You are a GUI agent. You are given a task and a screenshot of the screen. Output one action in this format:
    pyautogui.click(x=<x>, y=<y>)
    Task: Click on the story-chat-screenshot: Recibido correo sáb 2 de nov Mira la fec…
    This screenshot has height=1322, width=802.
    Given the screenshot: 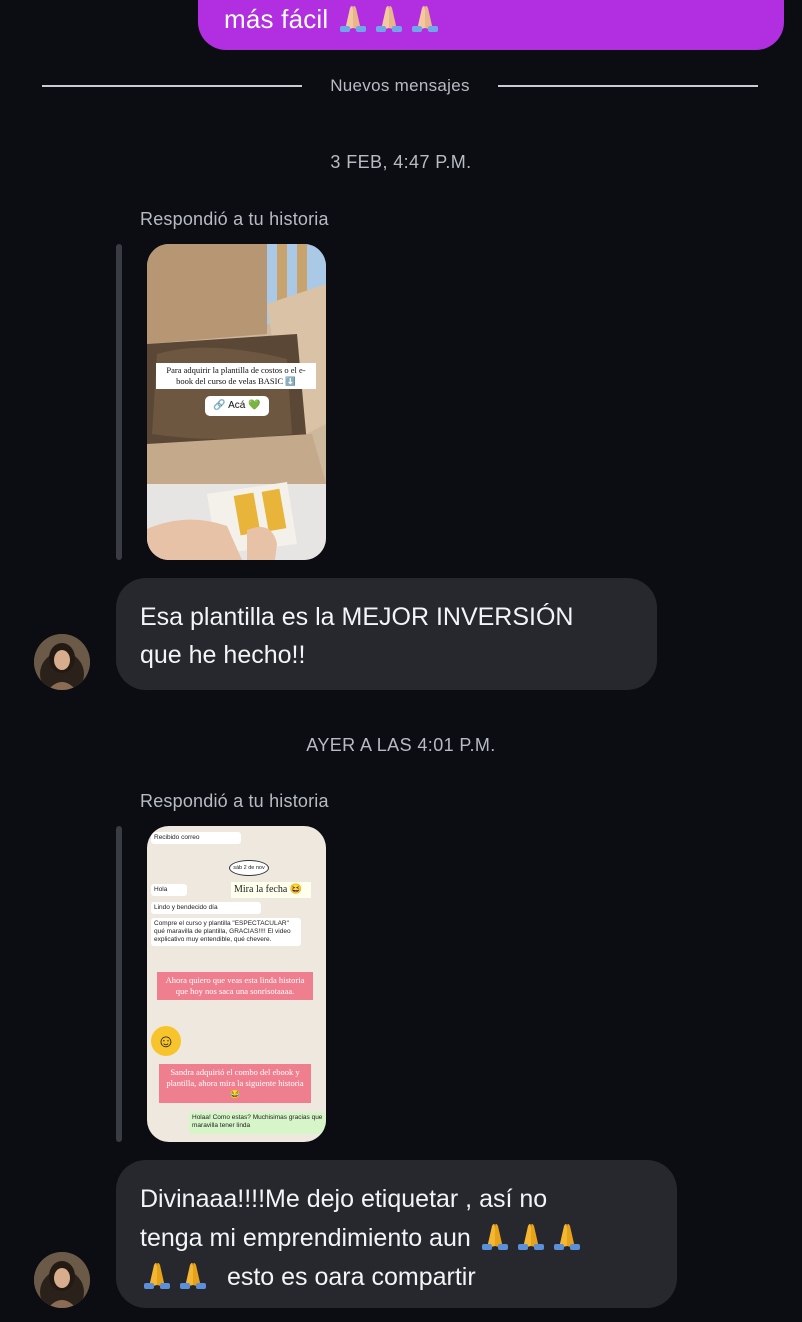 What is the action you would take?
    pyautogui.click(x=236, y=984)
    